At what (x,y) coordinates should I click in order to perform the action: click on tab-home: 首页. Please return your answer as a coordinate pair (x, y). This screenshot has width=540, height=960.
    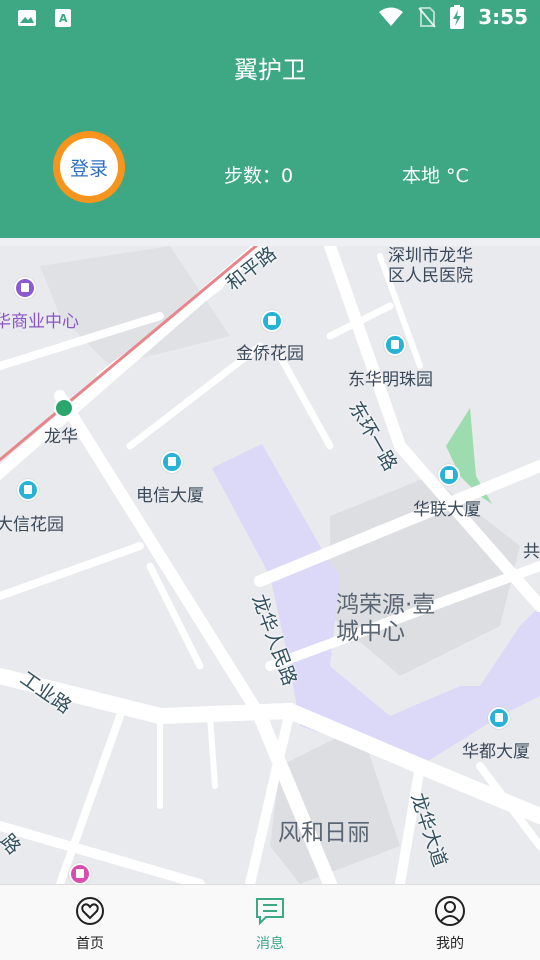
    Looking at the image, I should click on (90, 922).